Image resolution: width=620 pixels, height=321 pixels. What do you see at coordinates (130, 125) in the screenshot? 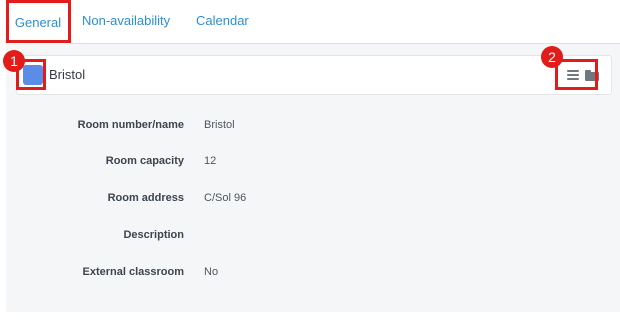
I see `detail-label: Room number/name` at bounding box center [130, 125].